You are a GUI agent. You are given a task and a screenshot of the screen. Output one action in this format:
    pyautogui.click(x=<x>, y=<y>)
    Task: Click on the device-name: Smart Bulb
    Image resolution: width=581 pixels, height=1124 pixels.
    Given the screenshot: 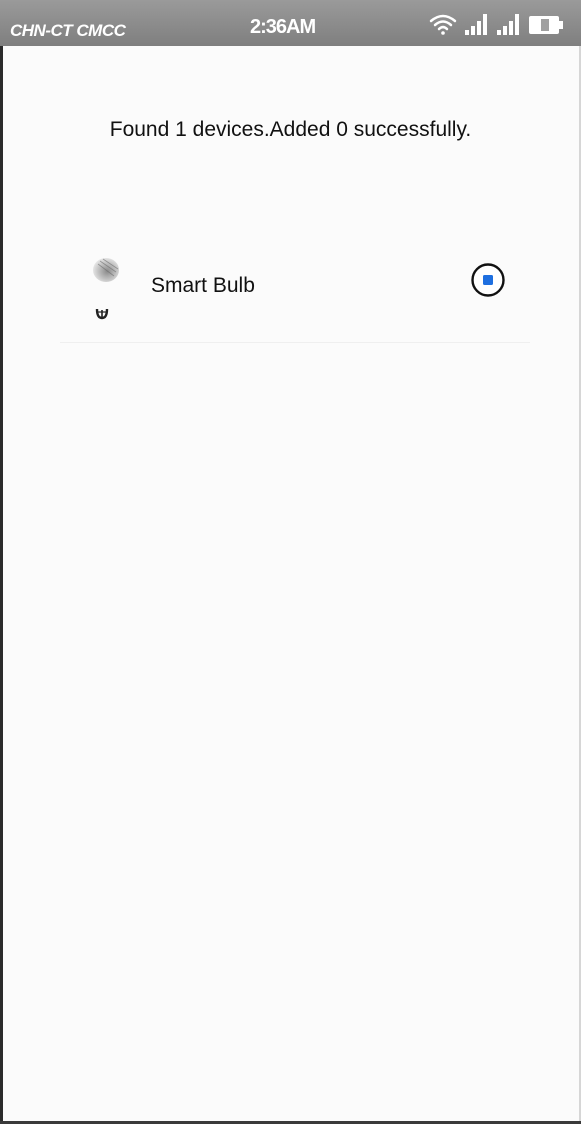 What is the action you would take?
    pyautogui.click(x=203, y=285)
    